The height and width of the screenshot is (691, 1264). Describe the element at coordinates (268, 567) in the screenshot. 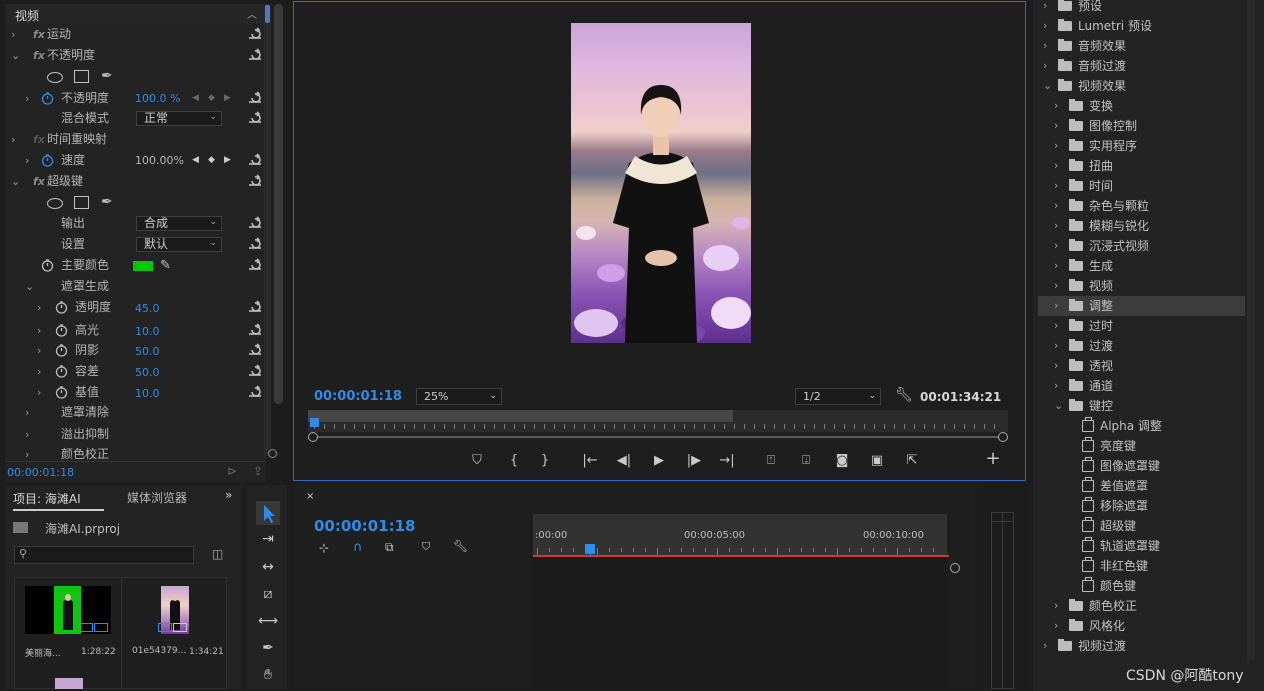

I see `ripple-edit-icon: ↔` at that location.